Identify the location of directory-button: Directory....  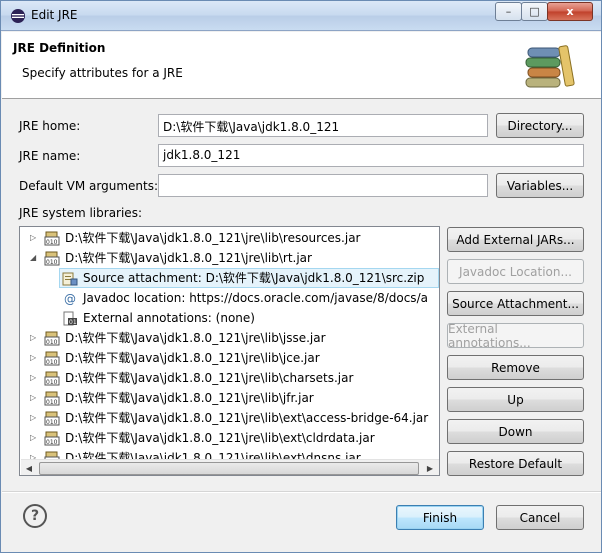
(540, 125).